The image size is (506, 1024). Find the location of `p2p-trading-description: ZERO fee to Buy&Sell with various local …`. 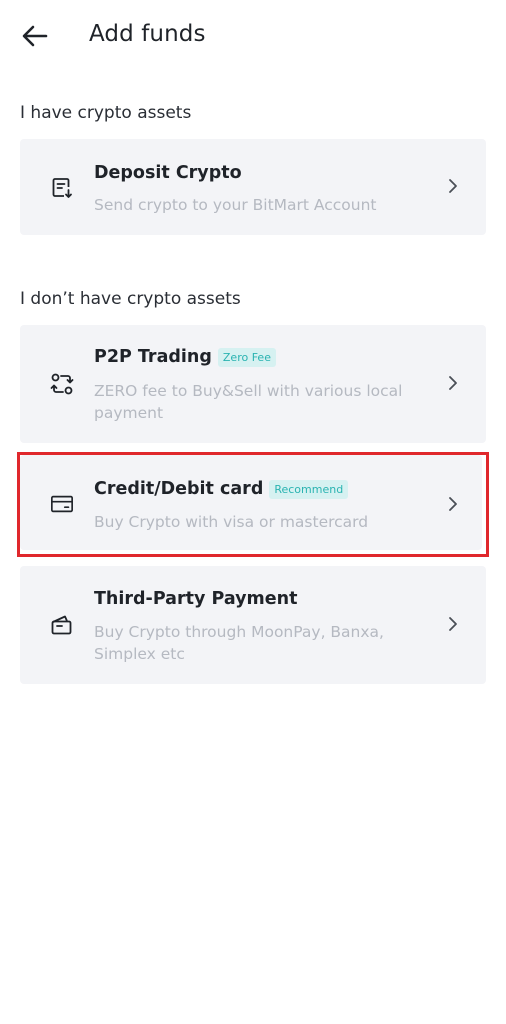

p2p-trading-description: ZERO fee to Buy&Sell with various local … is located at coordinates (248, 402).